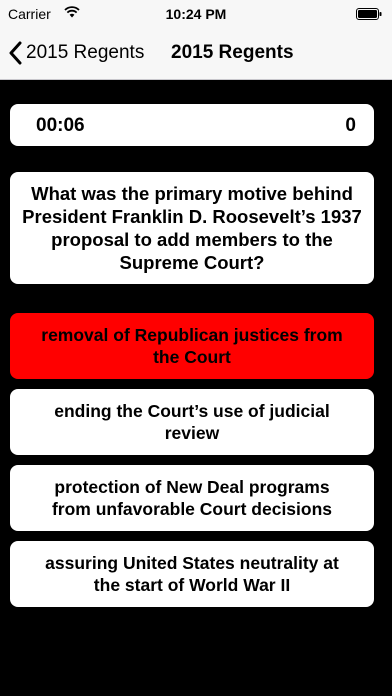  I want to click on score: 0, so click(350, 125).